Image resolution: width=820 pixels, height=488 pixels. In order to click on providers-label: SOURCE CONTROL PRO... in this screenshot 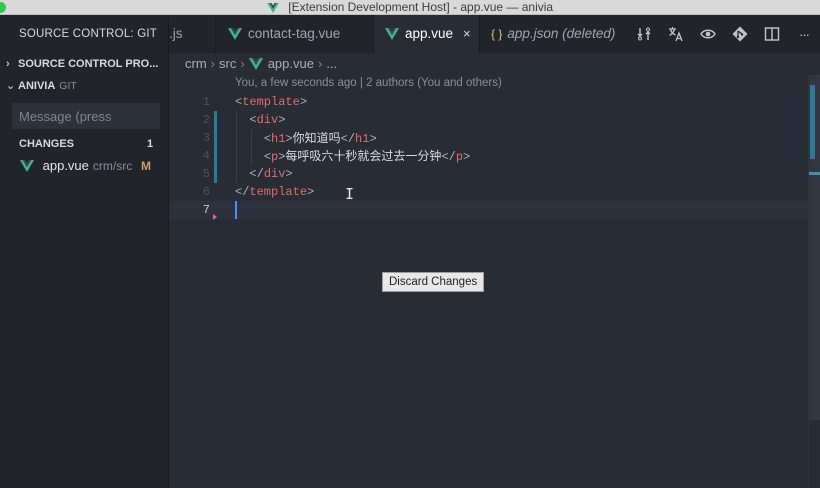, I will do `click(88, 64)`.